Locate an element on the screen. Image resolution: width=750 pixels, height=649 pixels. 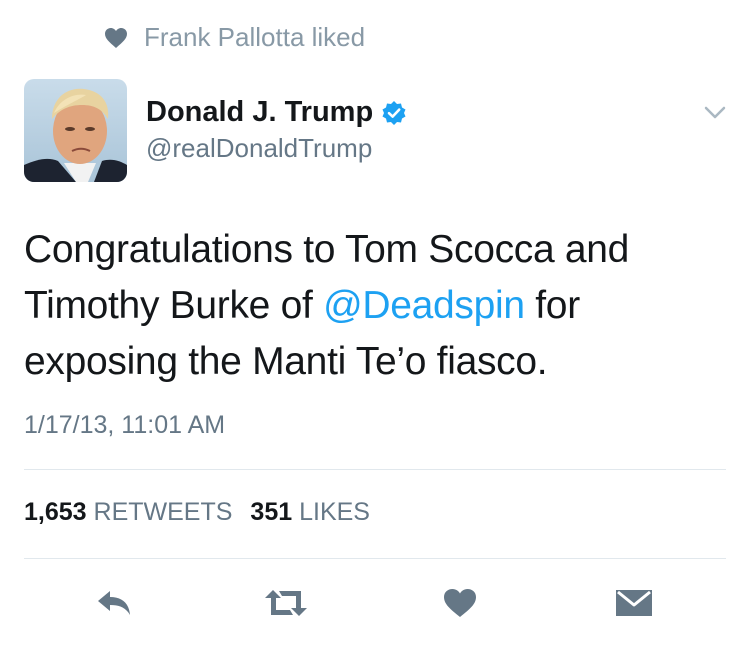
reply-icon is located at coordinates (114, 603).